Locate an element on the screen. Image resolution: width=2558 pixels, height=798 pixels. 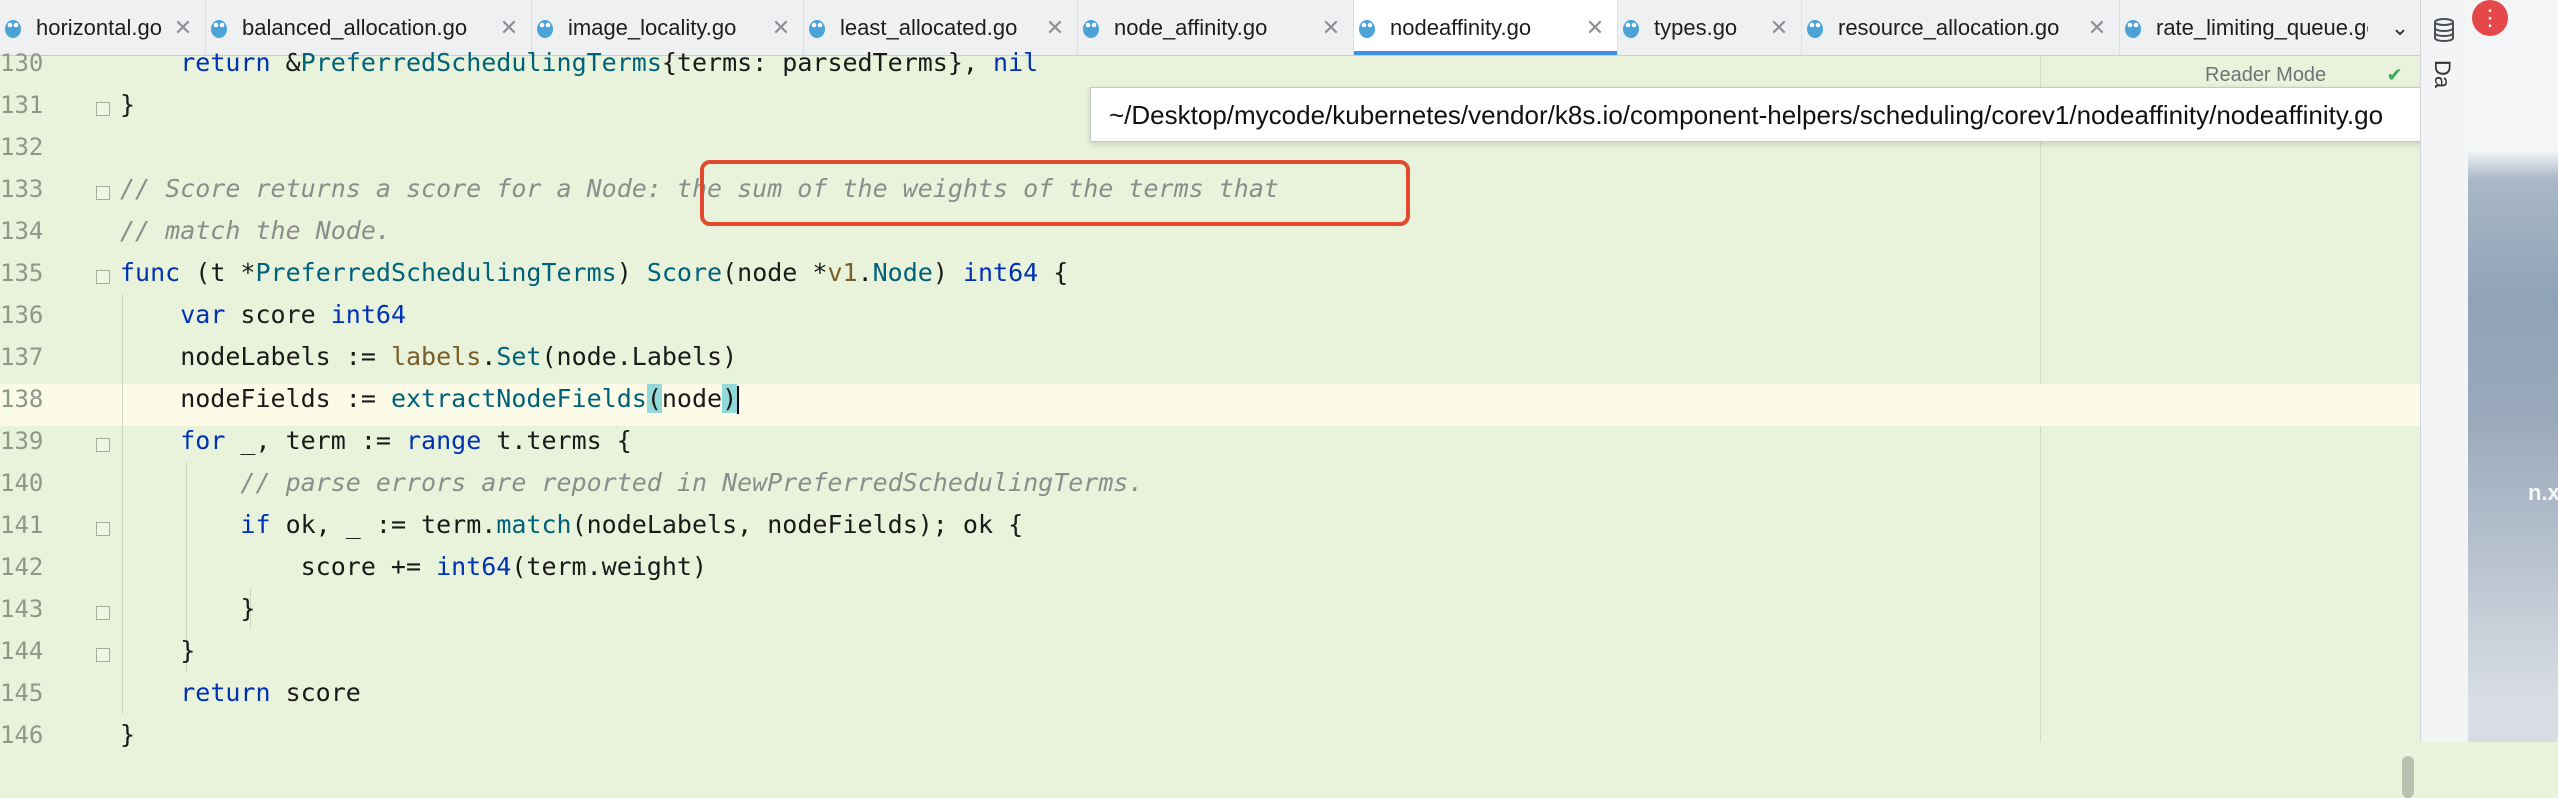
right-tool-window-strip: Da is located at coordinates (2444, 371).